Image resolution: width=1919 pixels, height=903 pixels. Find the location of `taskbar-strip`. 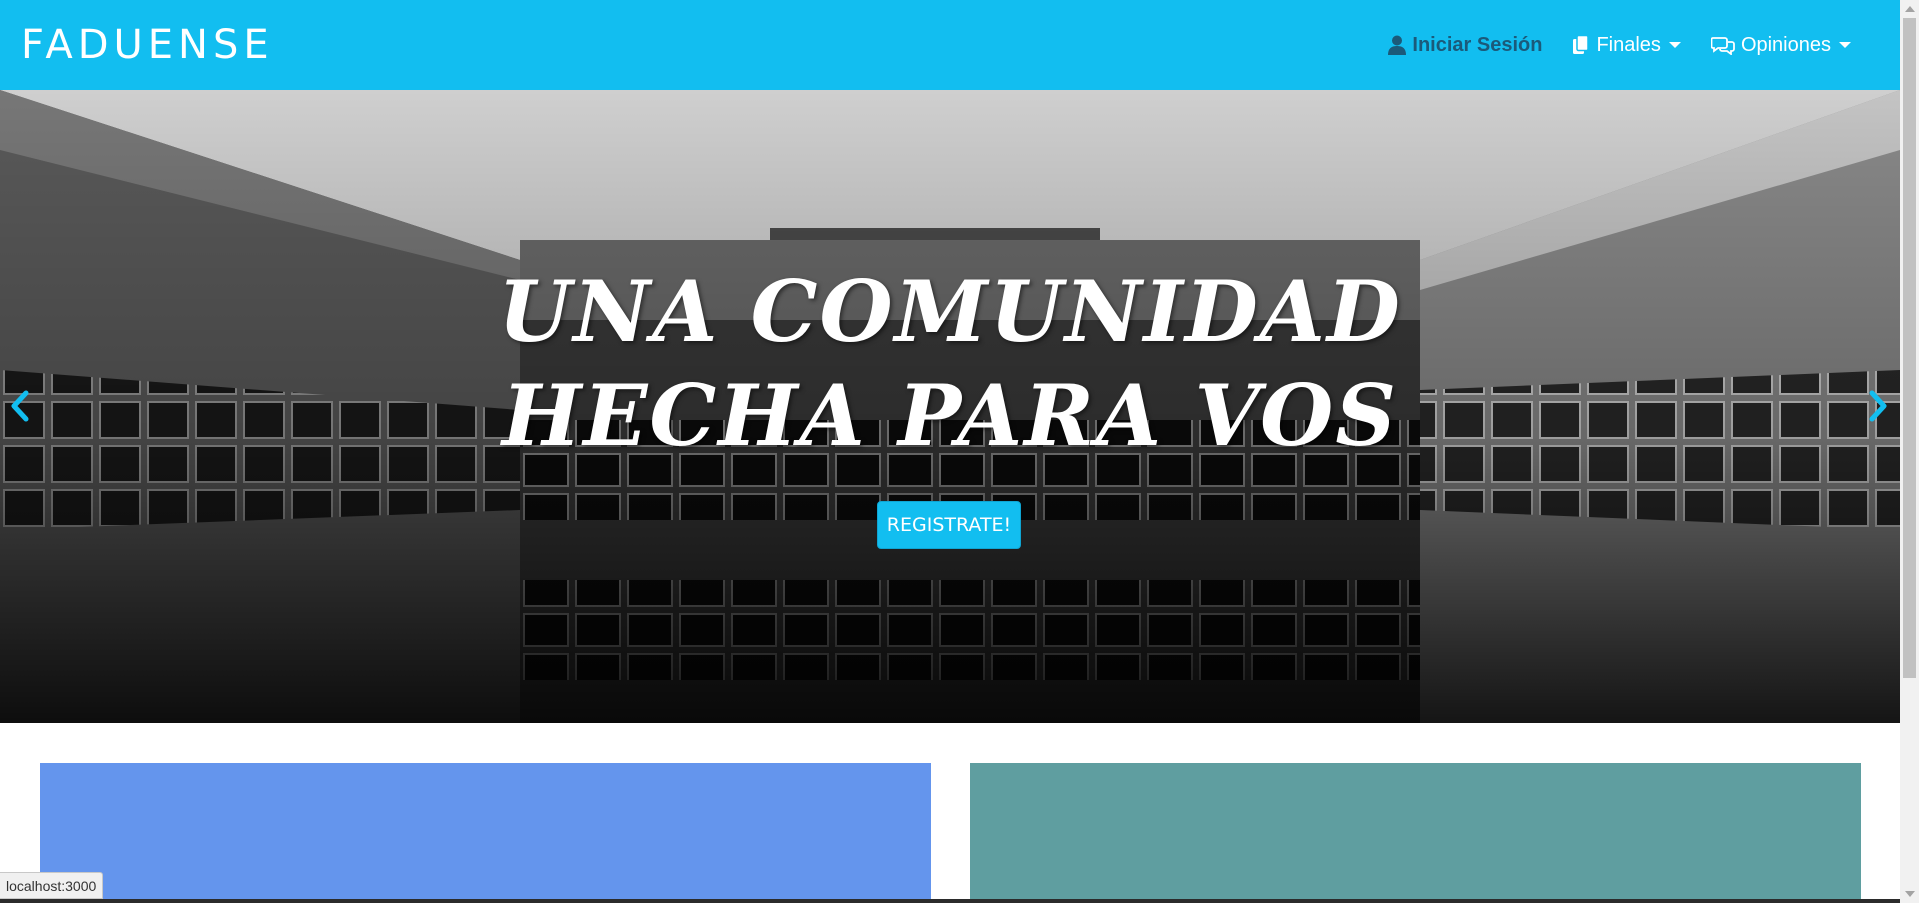

taskbar-strip is located at coordinates (950, 901).